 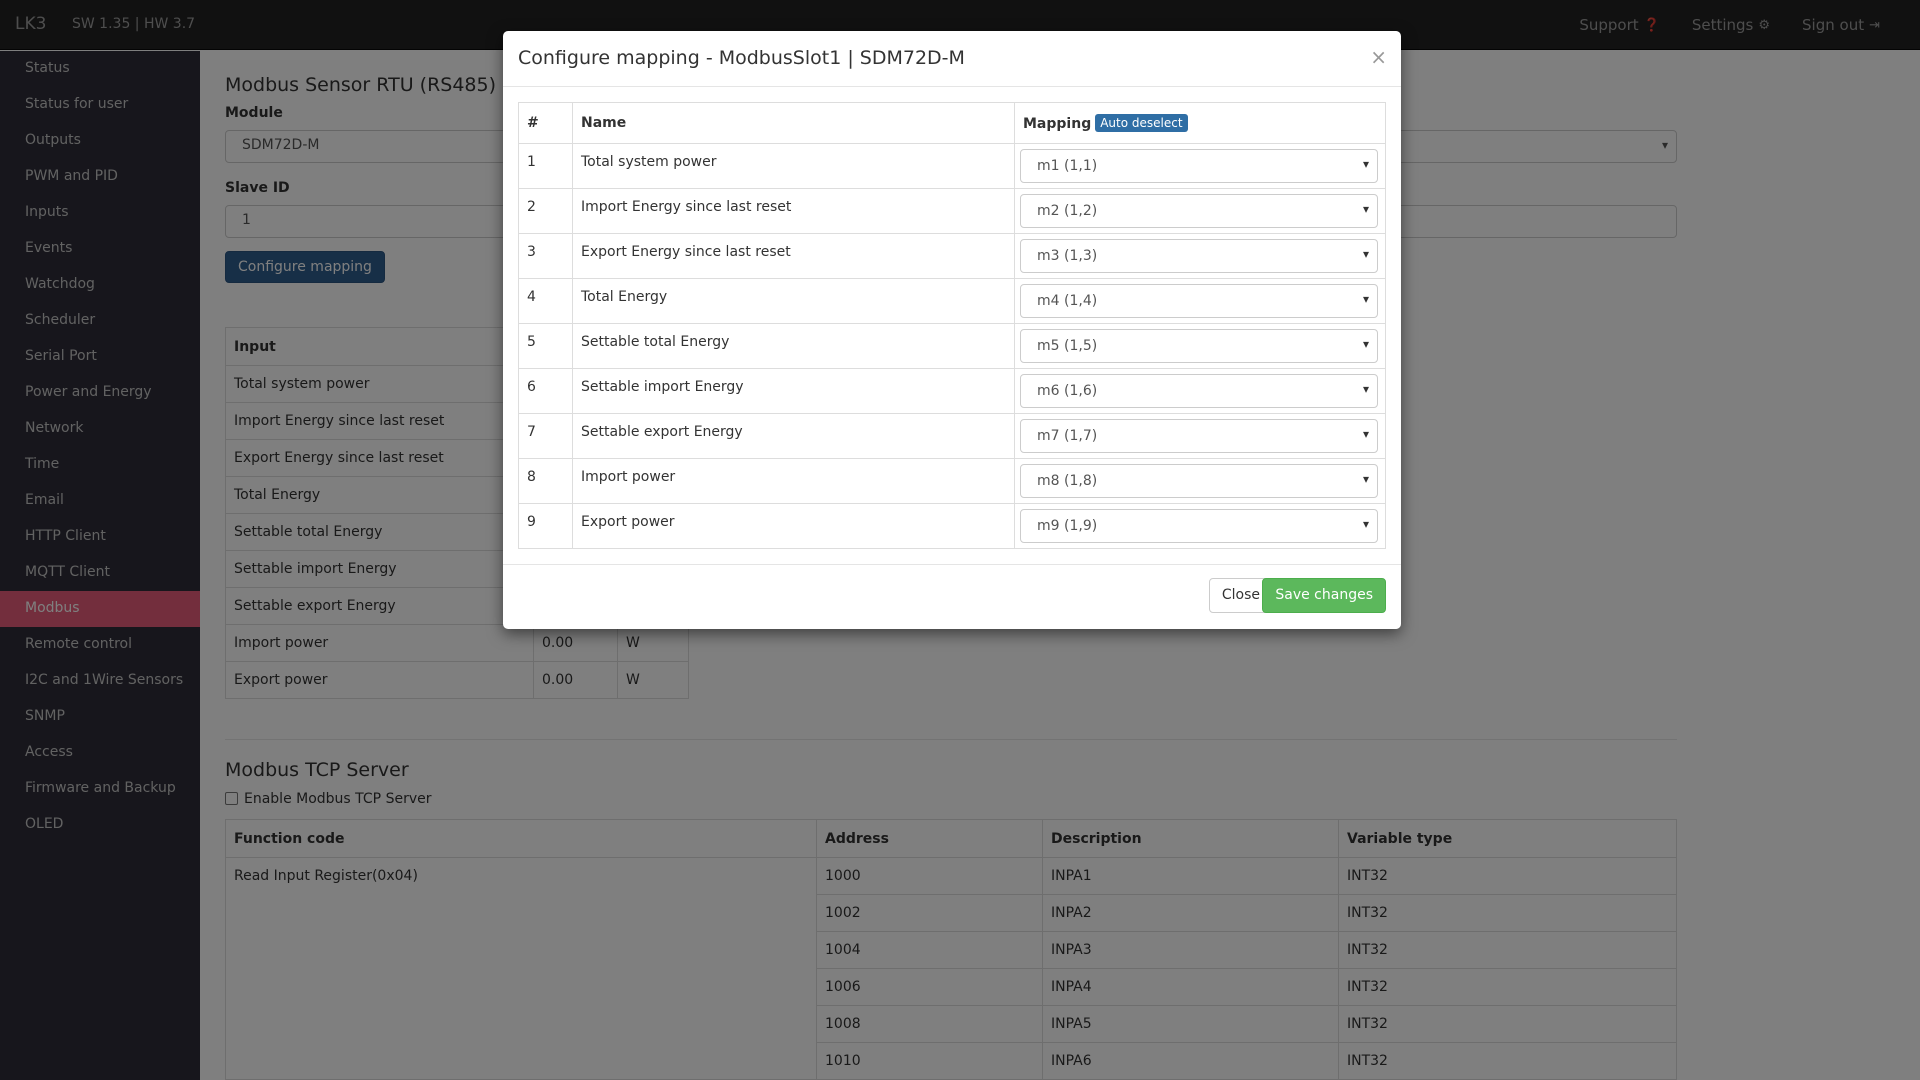 What do you see at coordinates (545, 526) in the screenshot?
I see `row-number: 9` at bounding box center [545, 526].